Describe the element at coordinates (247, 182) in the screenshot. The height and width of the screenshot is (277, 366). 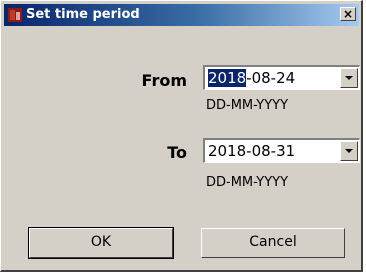
I see `to-format-hint: DD-MM-YYYY` at that location.